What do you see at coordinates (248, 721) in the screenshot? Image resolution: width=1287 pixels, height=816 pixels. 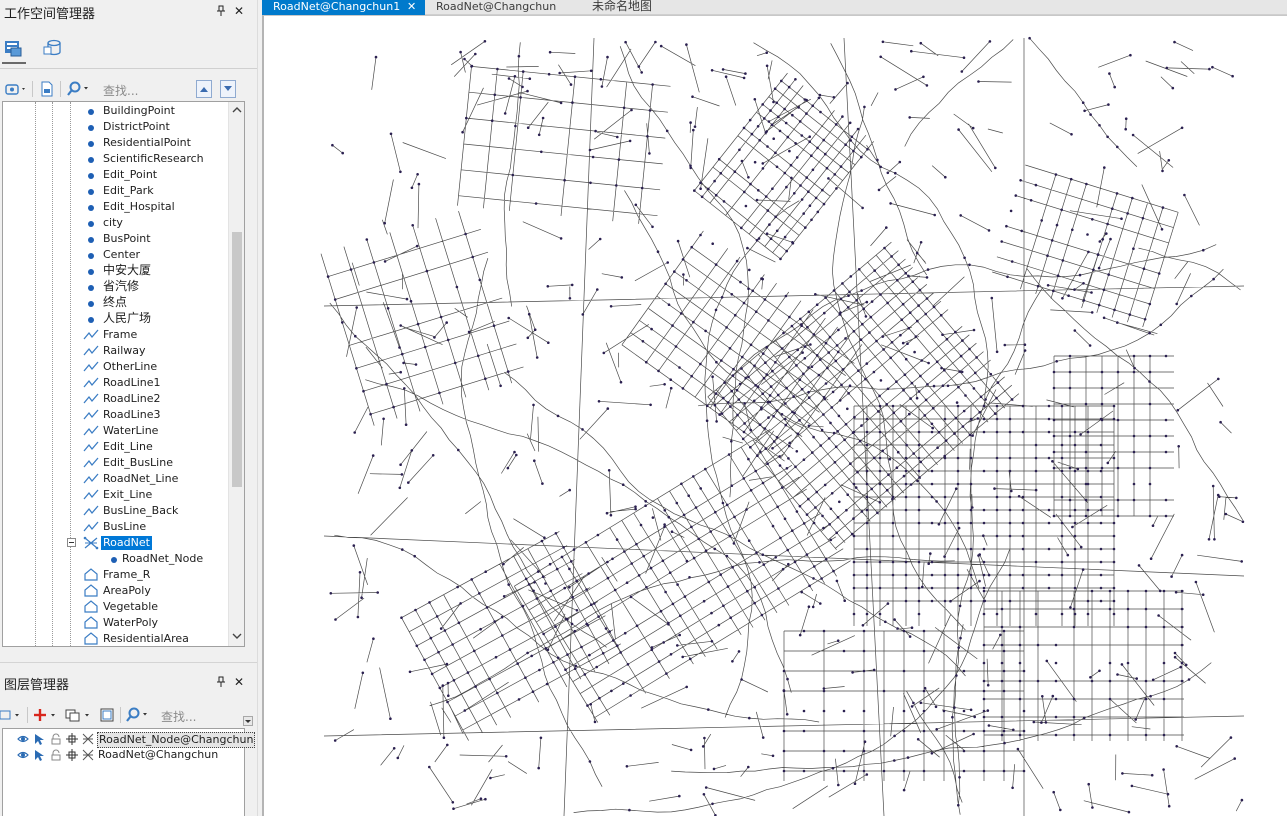 I see `toolbar-overflow-icon` at bounding box center [248, 721].